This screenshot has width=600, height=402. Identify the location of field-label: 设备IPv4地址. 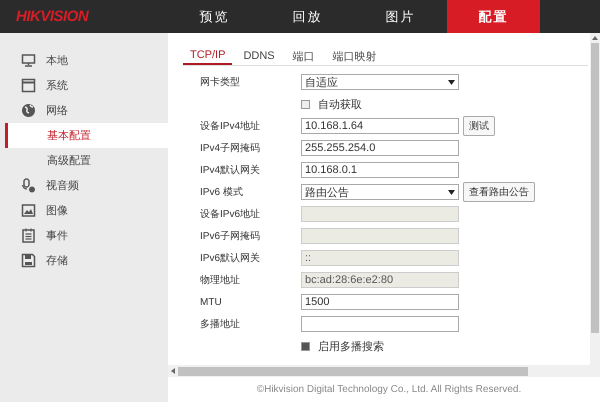
(230, 126).